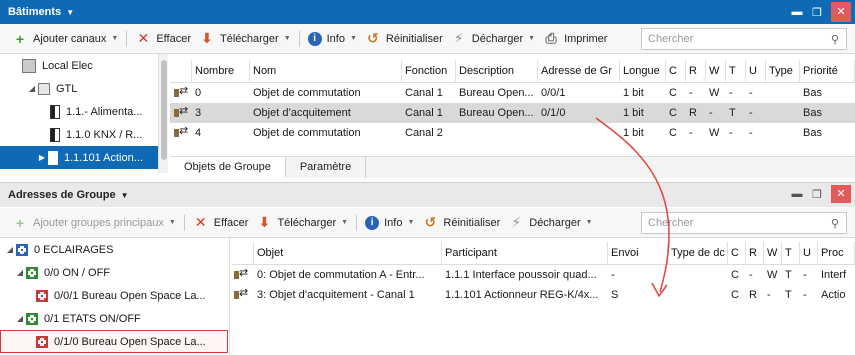  What do you see at coordinates (55, 111) in the screenshot?
I see `device-icon` at bounding box center [55, 111].